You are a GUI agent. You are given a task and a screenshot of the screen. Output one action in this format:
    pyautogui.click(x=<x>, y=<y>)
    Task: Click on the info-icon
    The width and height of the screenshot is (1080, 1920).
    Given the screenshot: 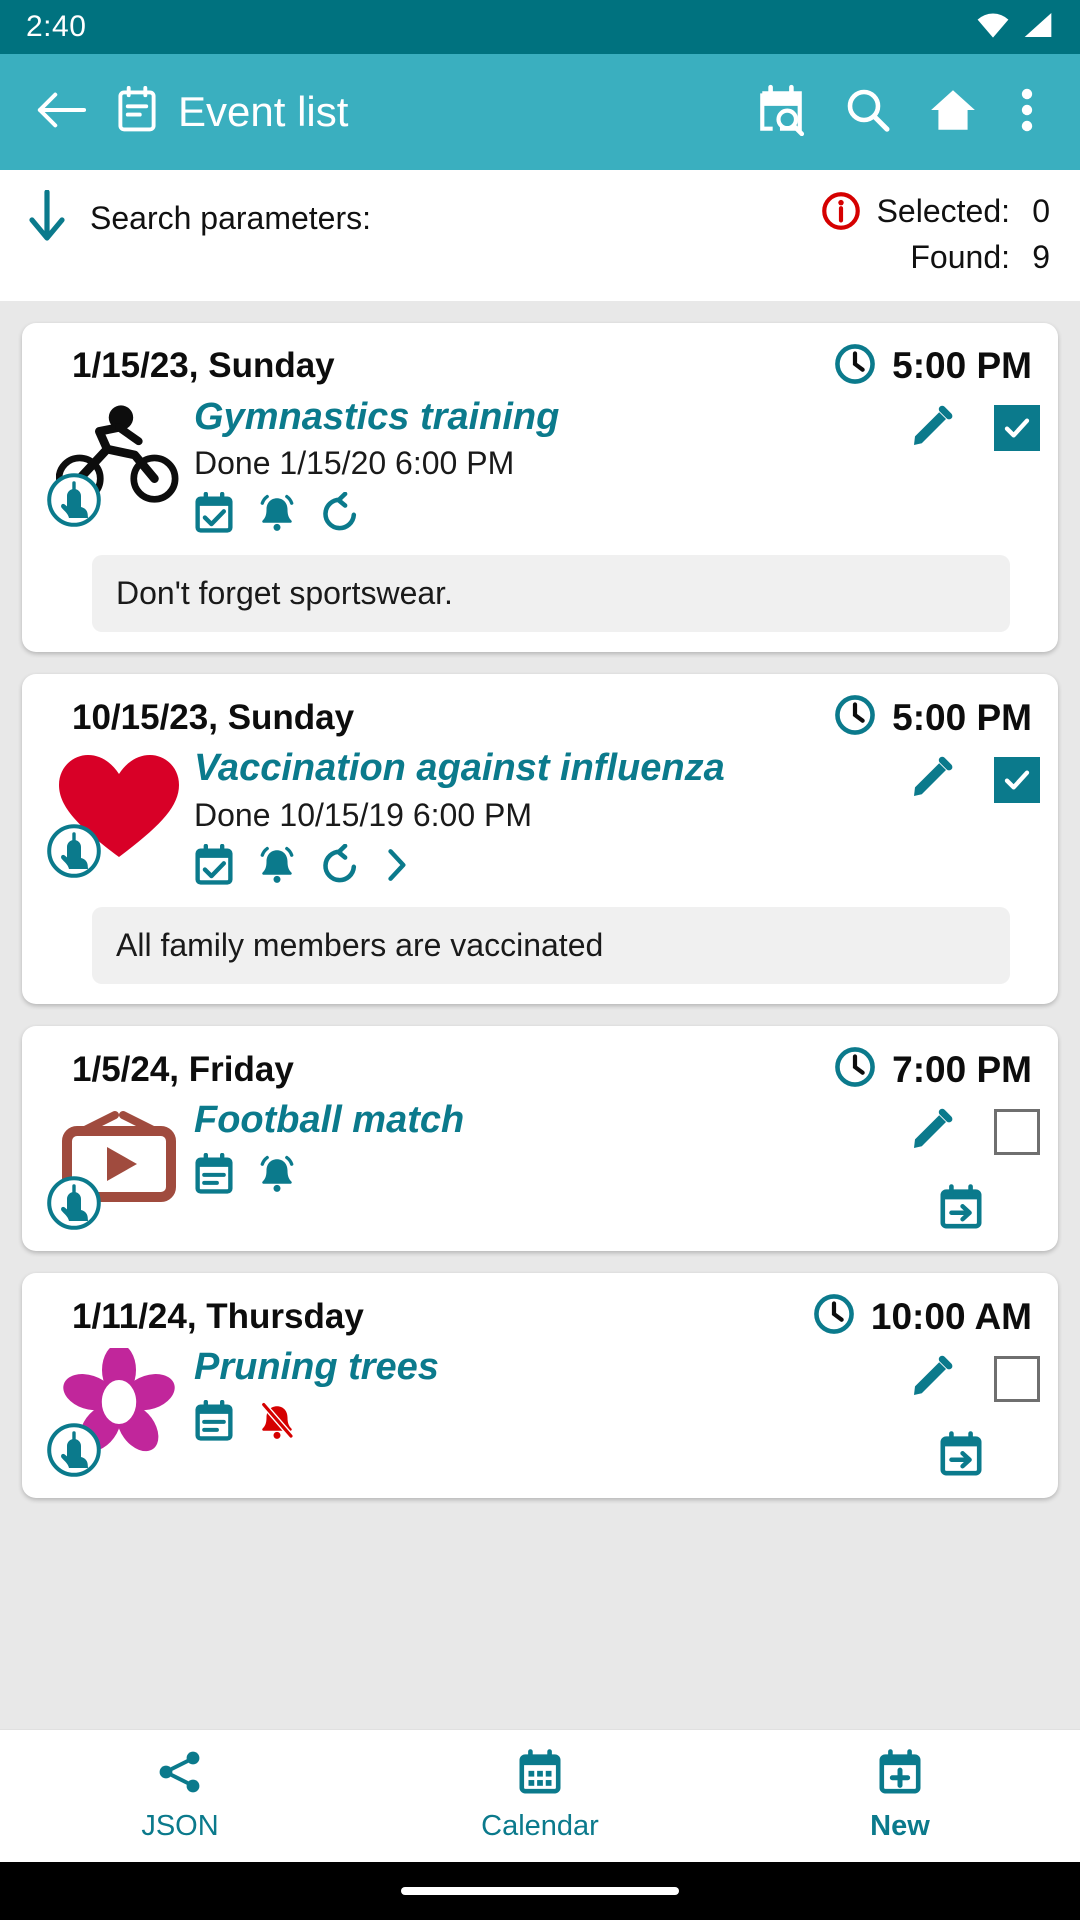 What is the action you would take?
    pyautogui.click(x=841, y=211)
    